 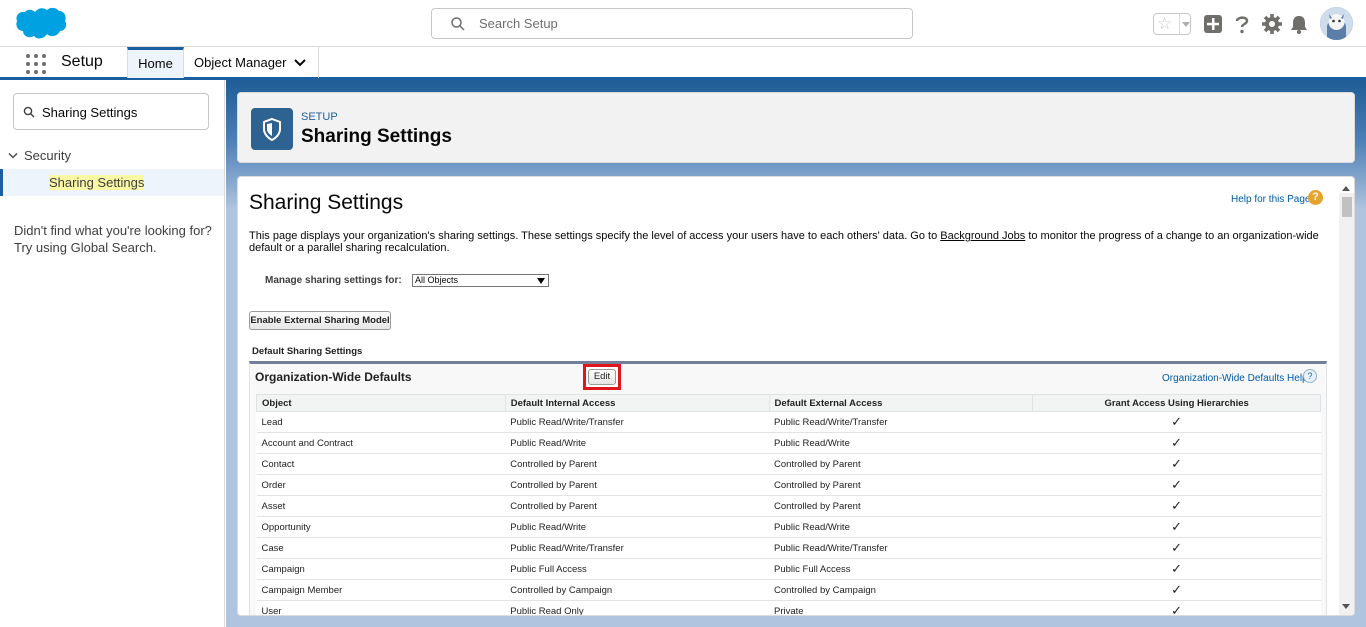 I want to click on cell-object: Opportunity, so click(x=381, y=527).